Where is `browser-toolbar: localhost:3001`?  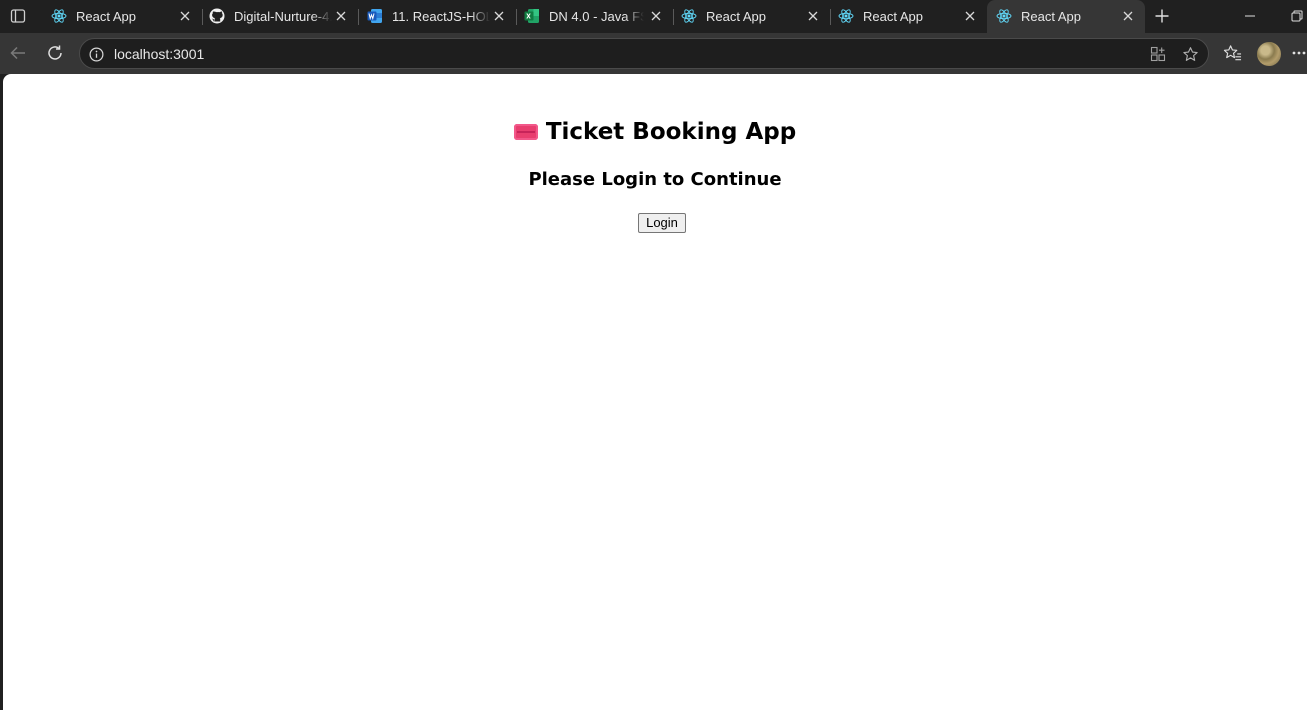 browser-toolbar: localhost:3001 is located at coordinates (653, 53).